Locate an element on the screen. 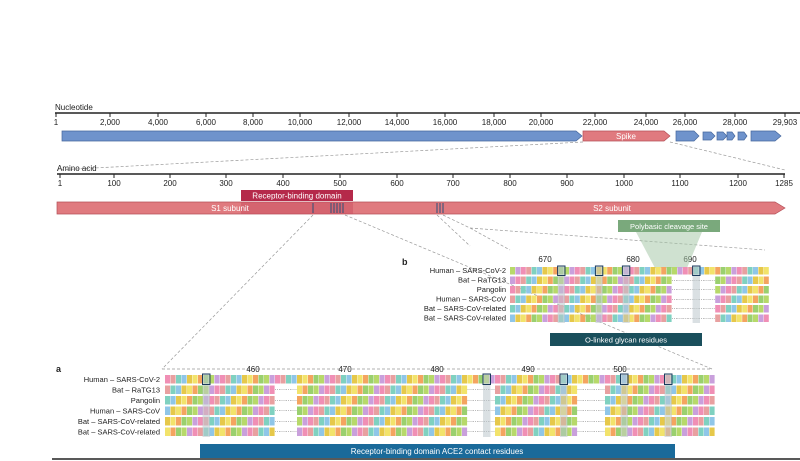 The image size is (800, 461). highlight-column is located at coordinates (624, 405).